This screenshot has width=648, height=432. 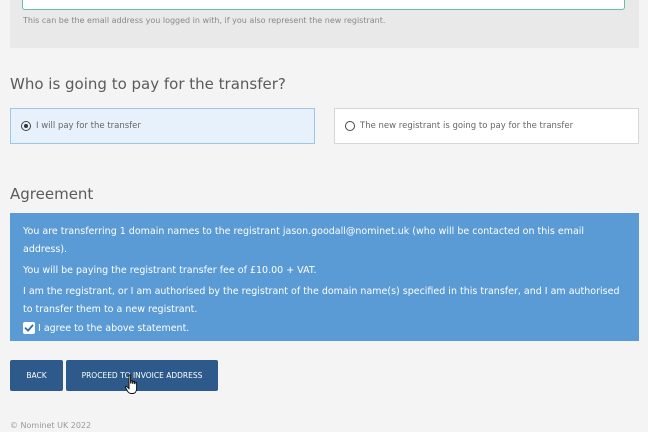 I want to click on agreement-heading: Agreement, so click(x=52, y=194).